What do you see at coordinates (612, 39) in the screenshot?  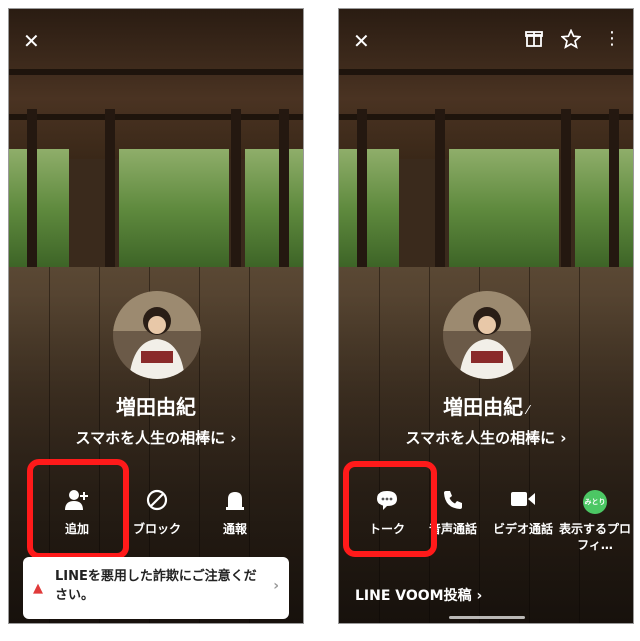 I see `more-icon: ⋮` at bounding box center [612, 39].